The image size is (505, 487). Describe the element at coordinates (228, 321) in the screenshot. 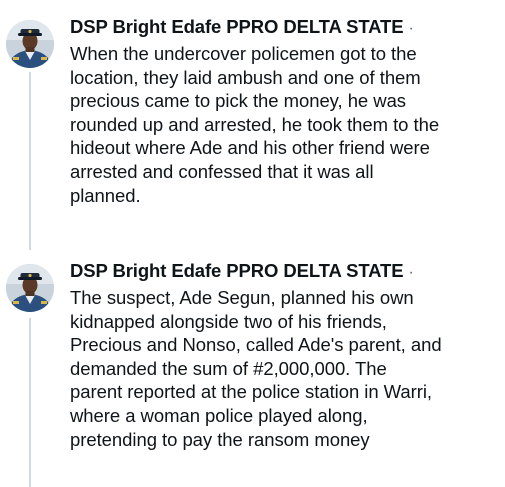

I see `tweet-text-line: kidnapped alongside two of his friends,` at that location.